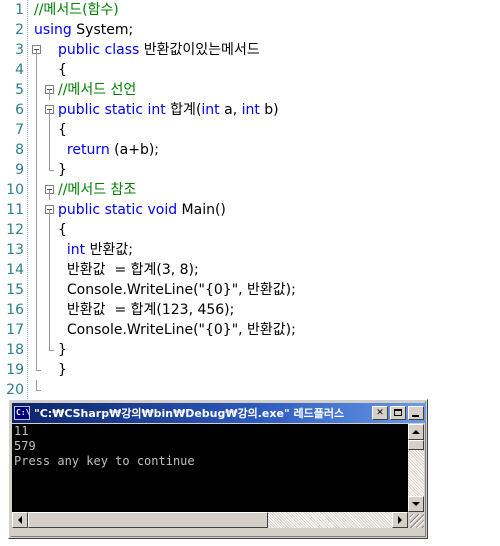 The width and height of the screenshot is (500, 546). I want to click on code-token: 반환값;, so click(111, 250).